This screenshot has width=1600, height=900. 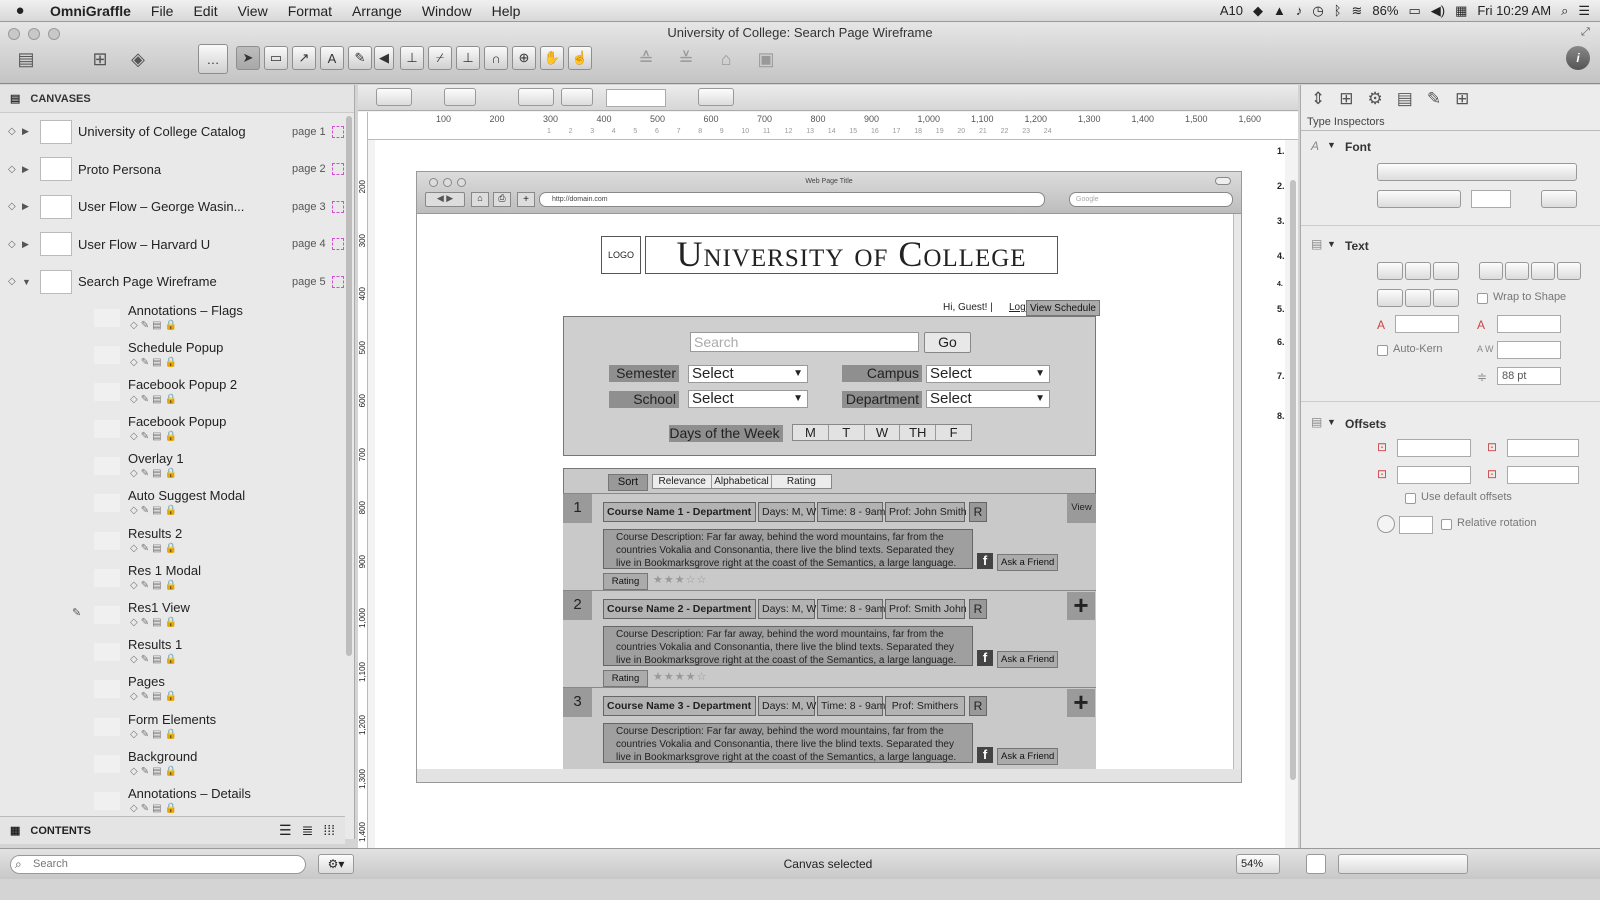 I want to click on sort-rating: Rating, so click(x=801, y=481).